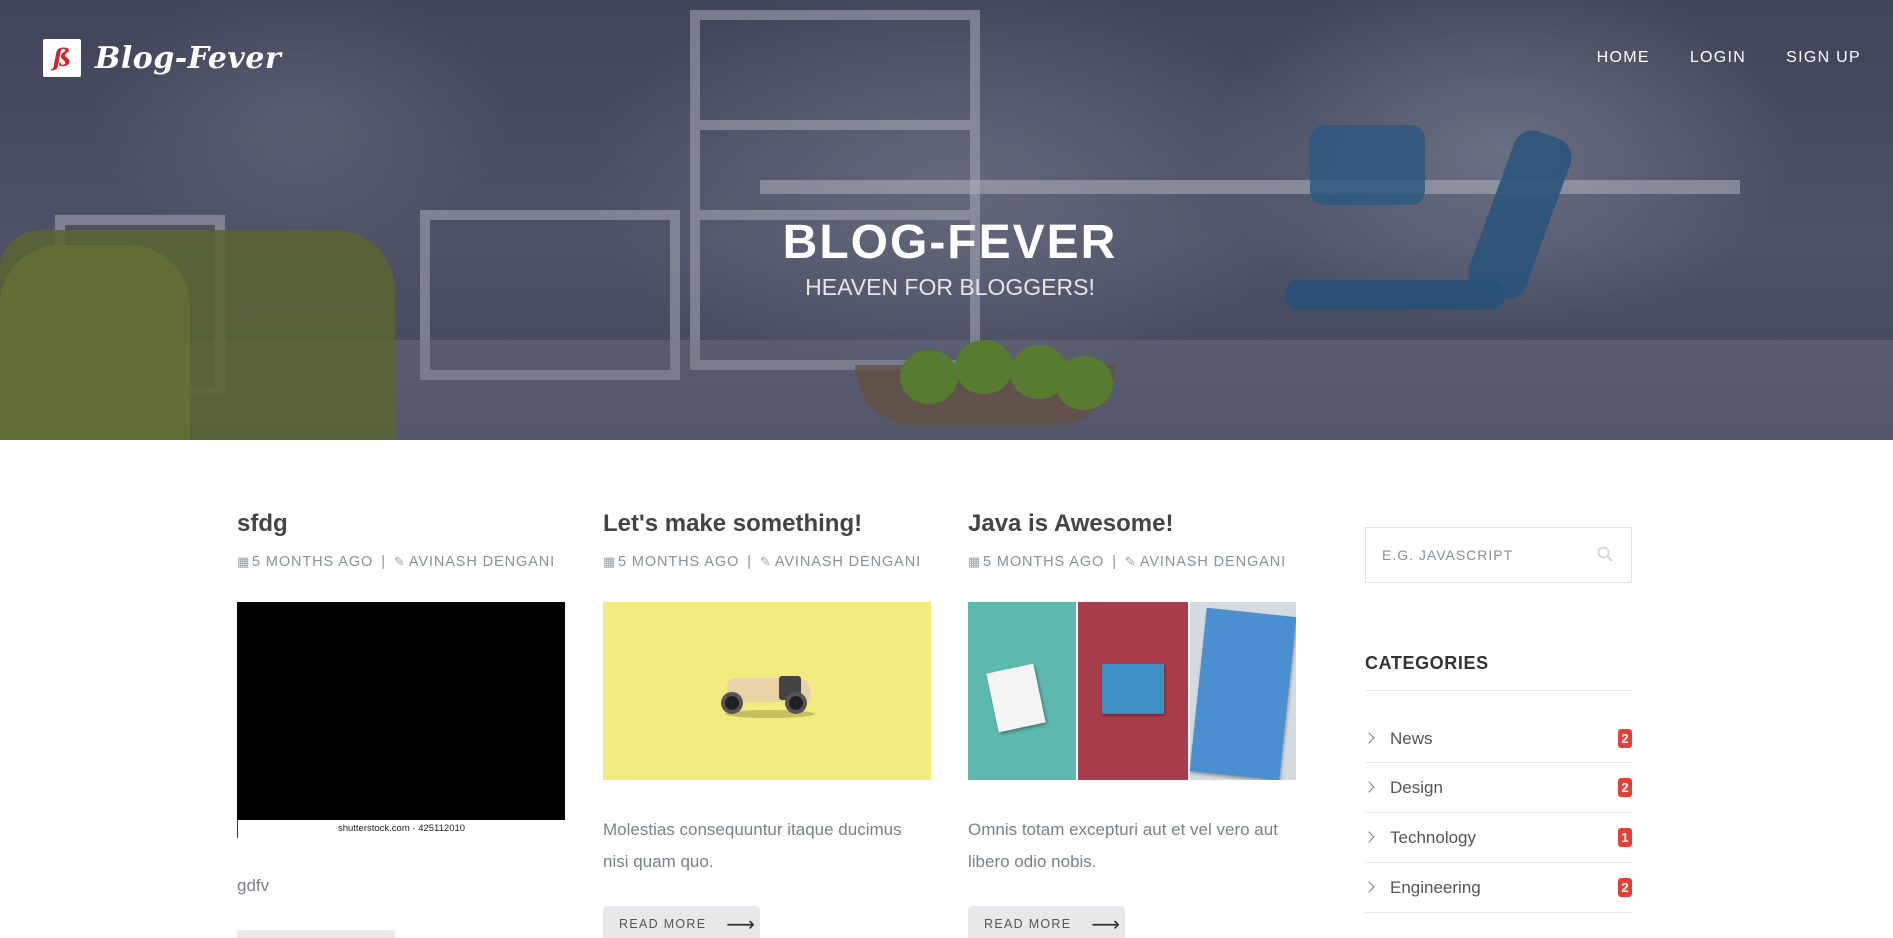  What do you see at coordinates (1482, 555) in the screenshot?
I see `search-input` at bounding box center [1482, 555].